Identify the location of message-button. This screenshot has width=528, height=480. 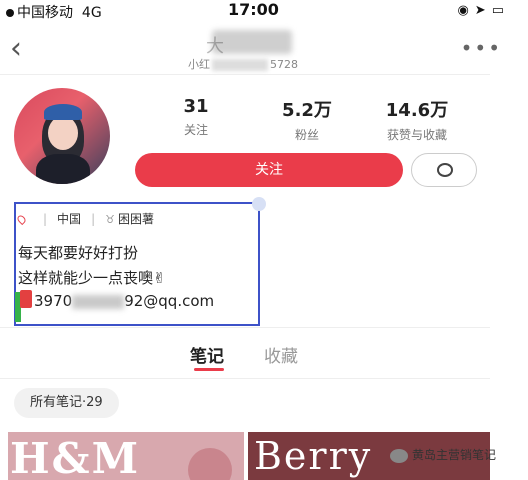
(444, 170).